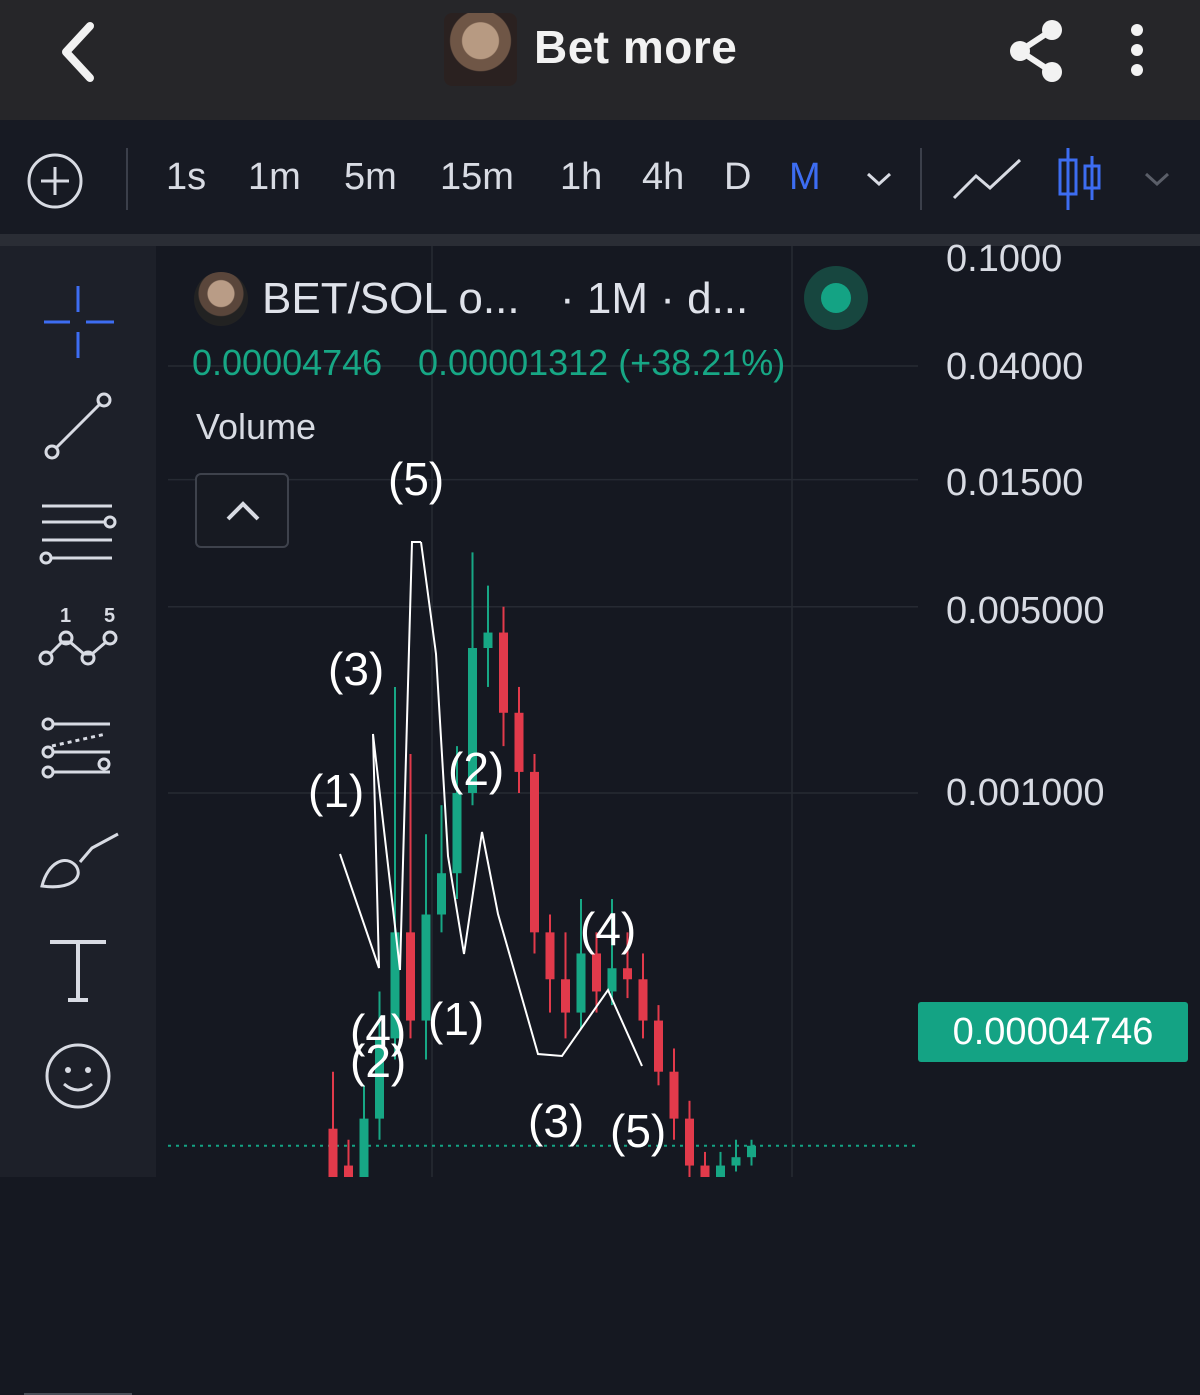  Describe the element at coordinates (82, 53) in the screenshot. I see `chevron-left-icon` at that location.